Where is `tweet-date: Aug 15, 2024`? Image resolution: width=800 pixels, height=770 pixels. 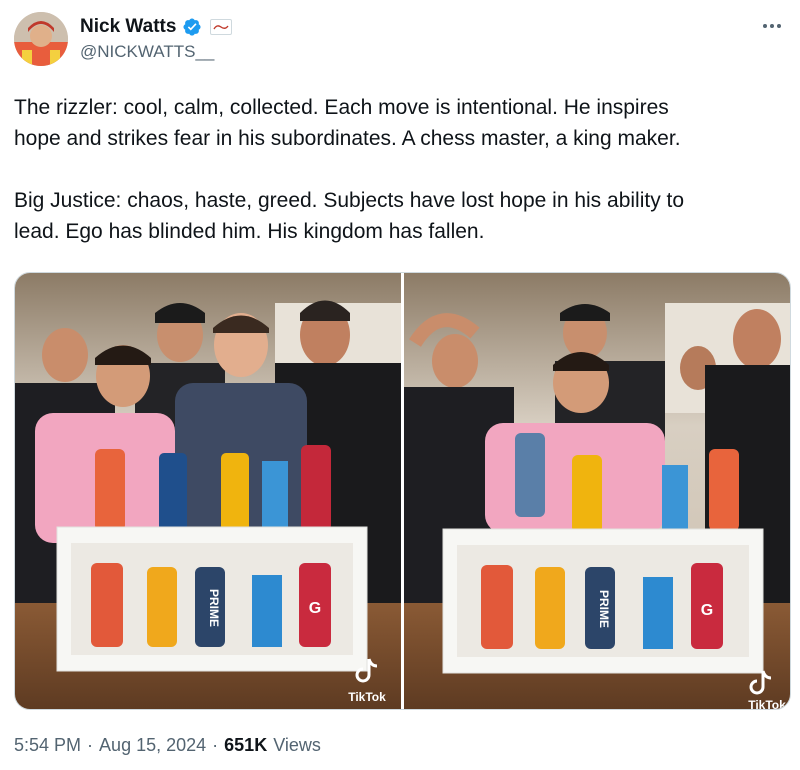
tweet-date: Aug 15, 2024 is located at coordinates (152, 745).